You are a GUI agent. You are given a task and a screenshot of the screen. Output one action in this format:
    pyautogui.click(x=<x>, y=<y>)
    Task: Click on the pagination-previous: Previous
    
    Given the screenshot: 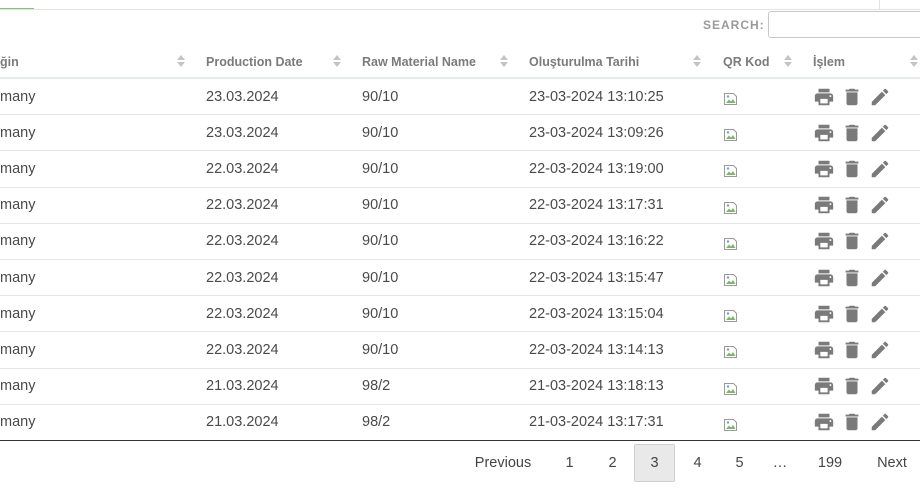 What is the action you would take?
    pyautogui.click(x=503, y=463)
    